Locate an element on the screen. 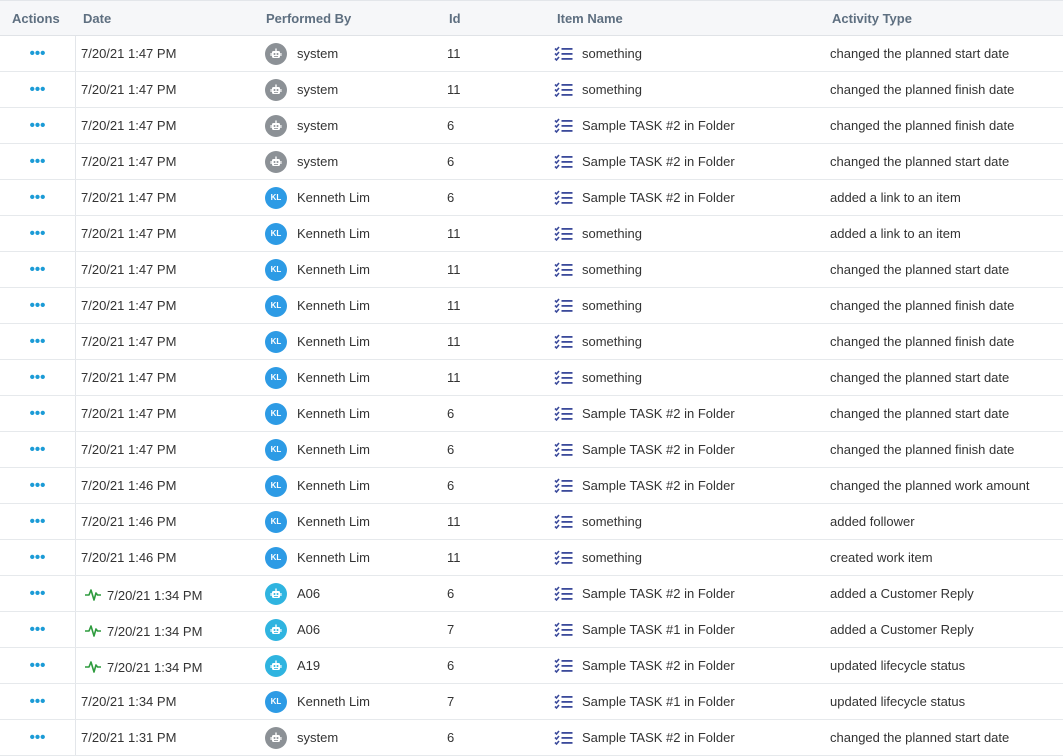 The image size is (1063, 756). header-performed-by: Performed By is located at coordinates (308, 19).